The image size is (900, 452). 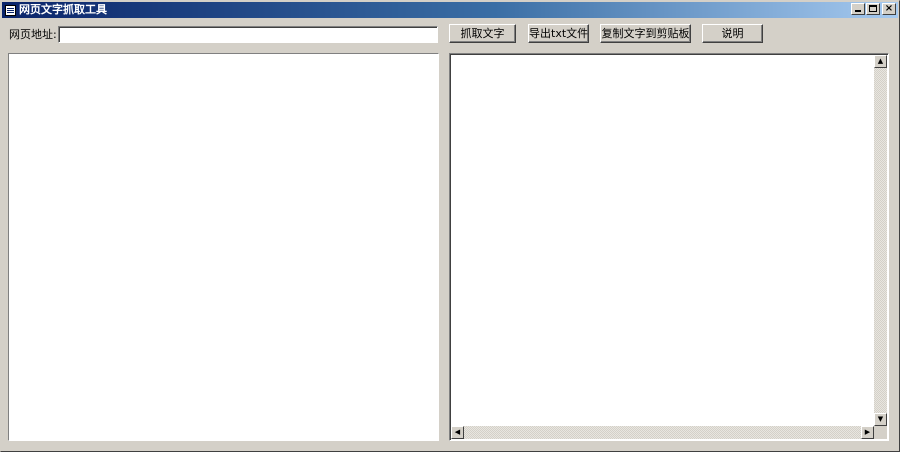 I want to click on export-txt-button: 导出txt文件, so click(x=558, y=33).